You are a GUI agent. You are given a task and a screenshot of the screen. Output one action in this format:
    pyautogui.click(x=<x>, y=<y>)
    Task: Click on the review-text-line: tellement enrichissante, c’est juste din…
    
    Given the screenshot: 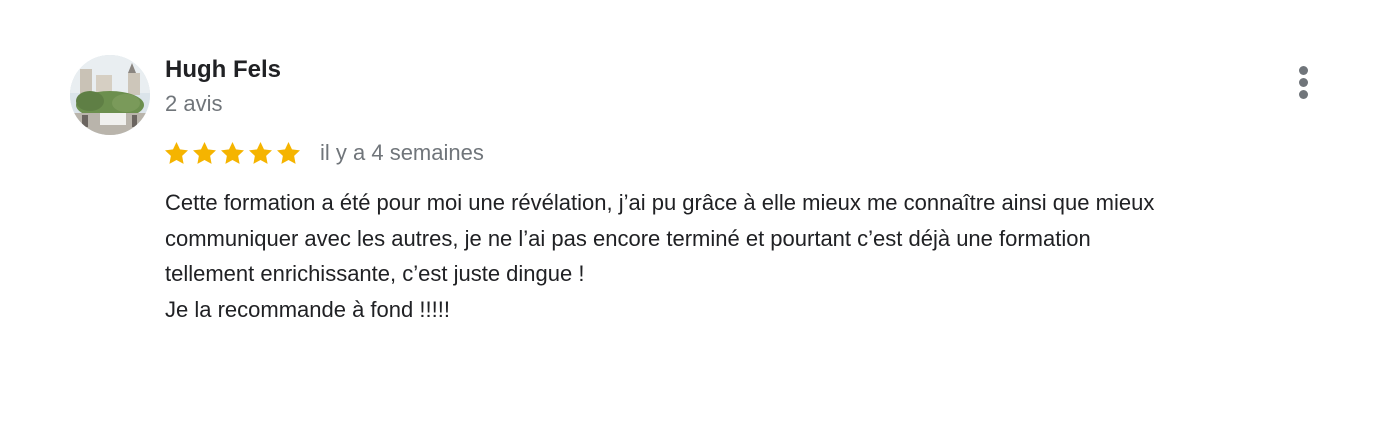 What is the action you would take?
    pyautogui.click(x=375, y=273)
    